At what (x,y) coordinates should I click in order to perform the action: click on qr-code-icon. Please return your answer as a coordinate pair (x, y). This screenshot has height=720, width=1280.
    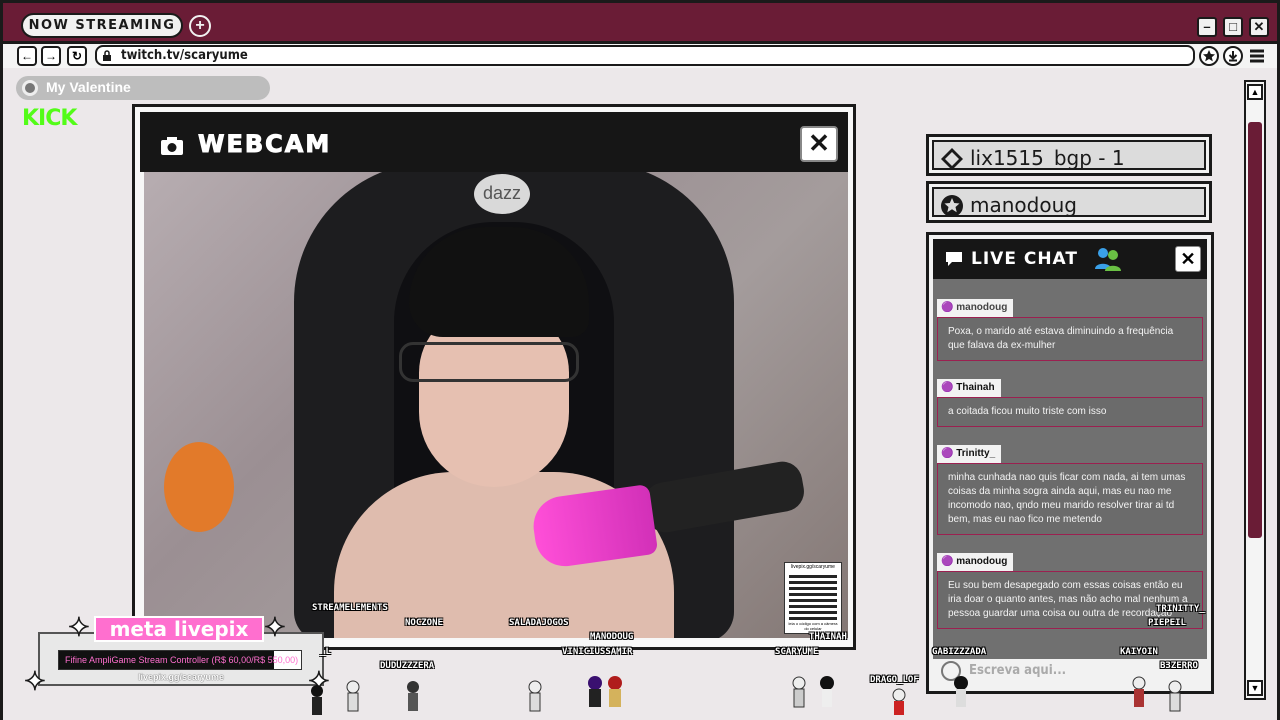
    Looking at the image, I should click on (813, 596).